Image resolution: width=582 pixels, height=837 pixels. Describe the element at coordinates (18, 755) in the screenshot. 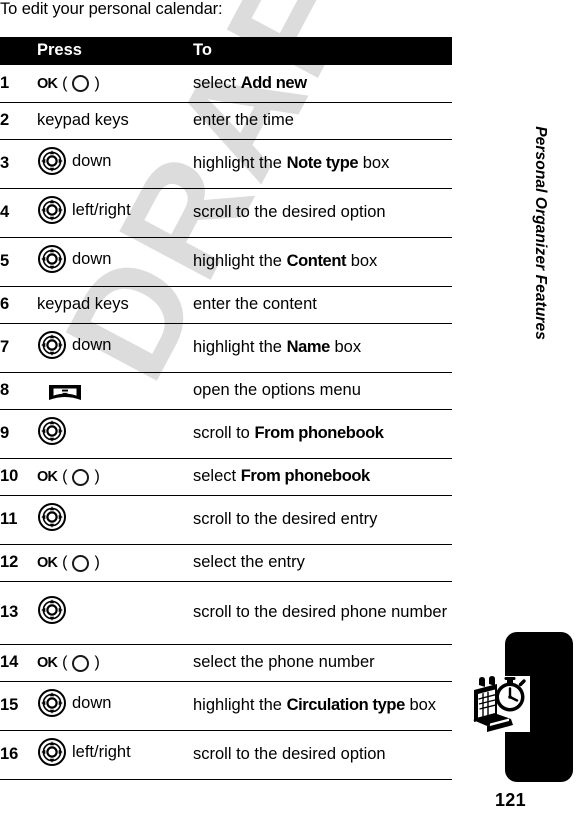

I see `step-number: 16` at that location.